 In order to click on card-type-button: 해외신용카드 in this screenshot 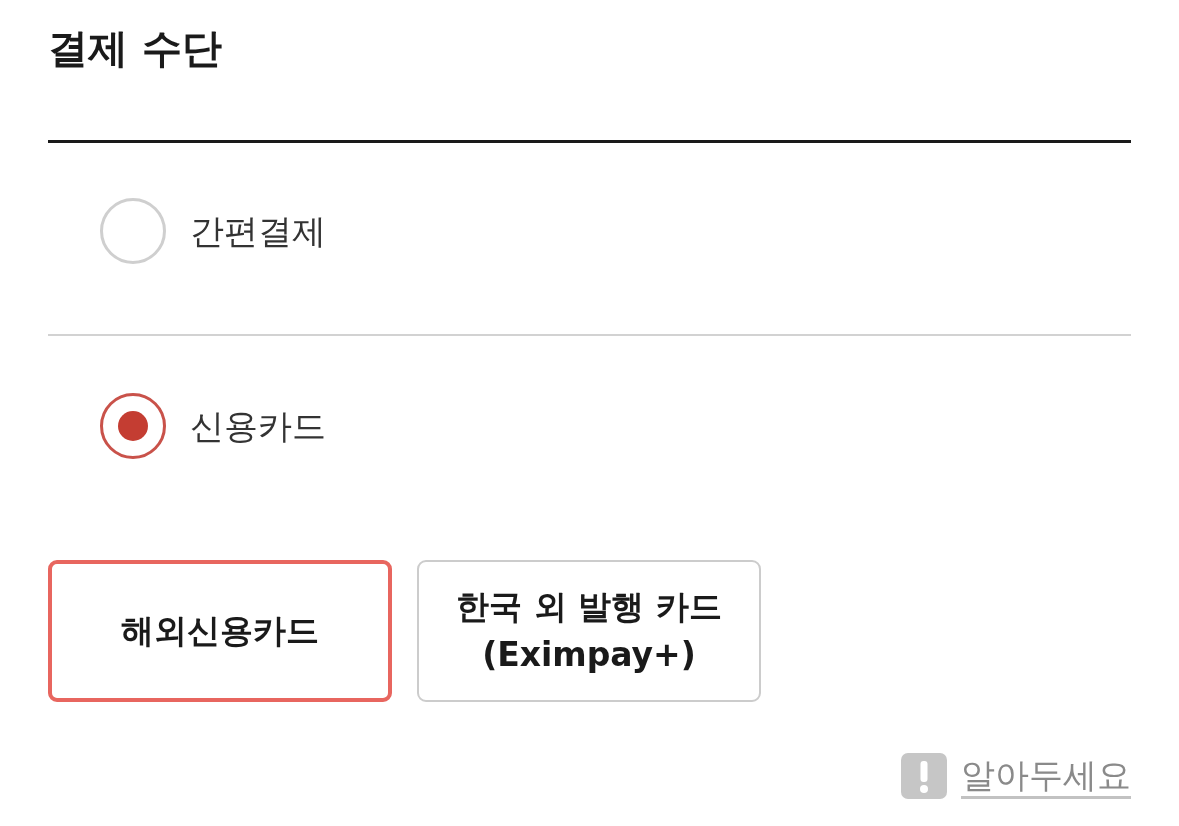, I will do `click(220, 631)`.